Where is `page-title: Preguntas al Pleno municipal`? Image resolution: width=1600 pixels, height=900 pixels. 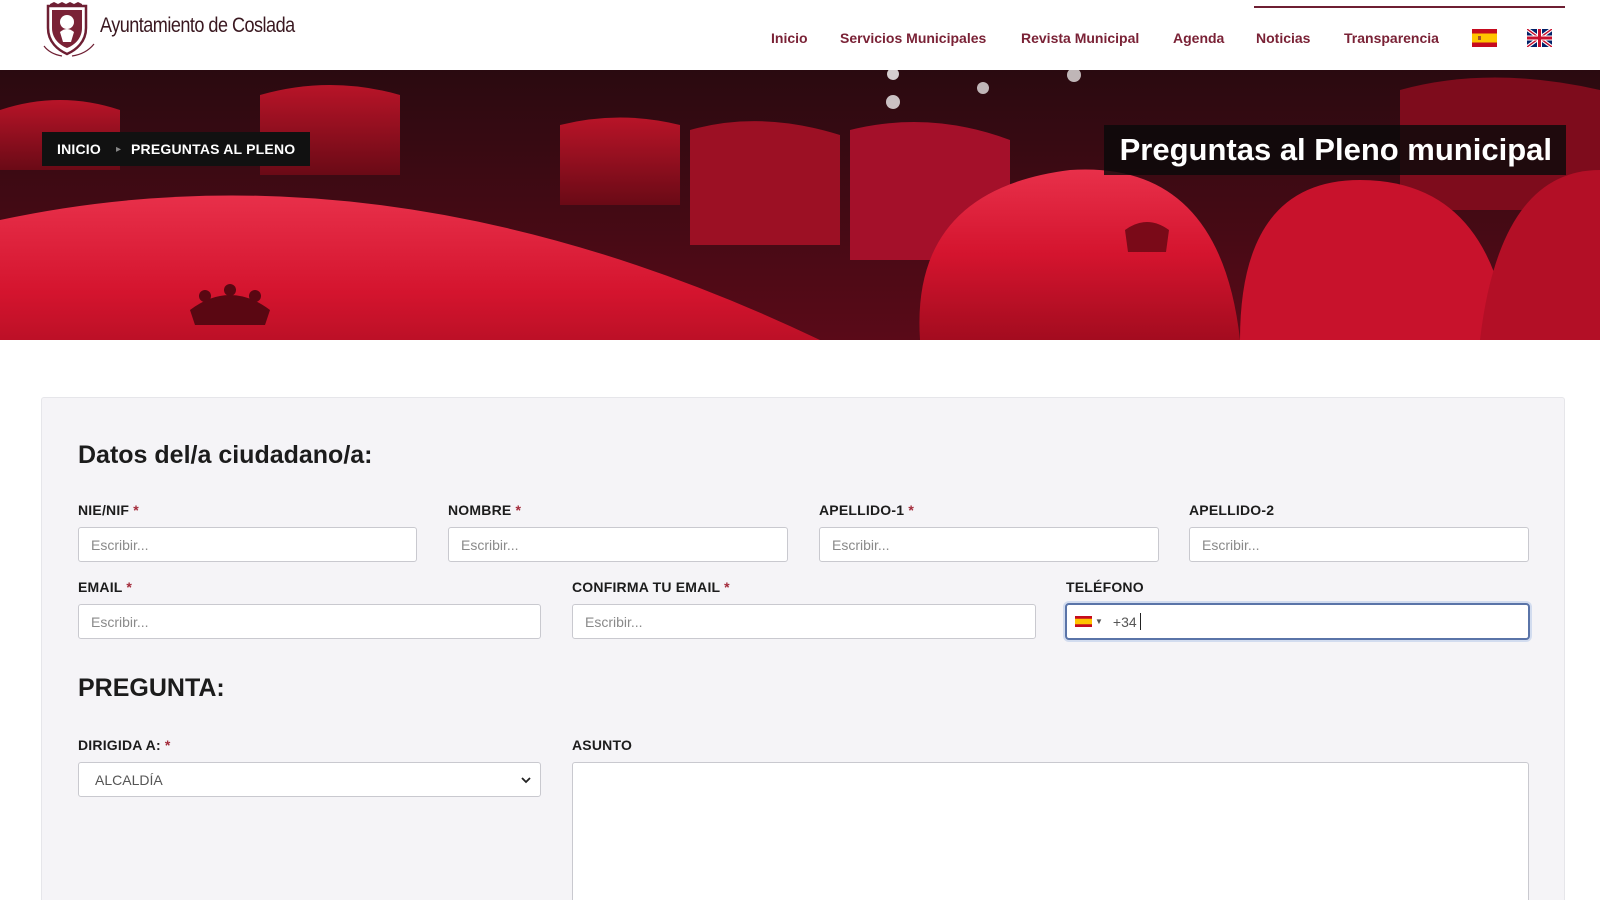
page-title: Preguntas al Pleno municipal is located at coordinates (1335, 149).